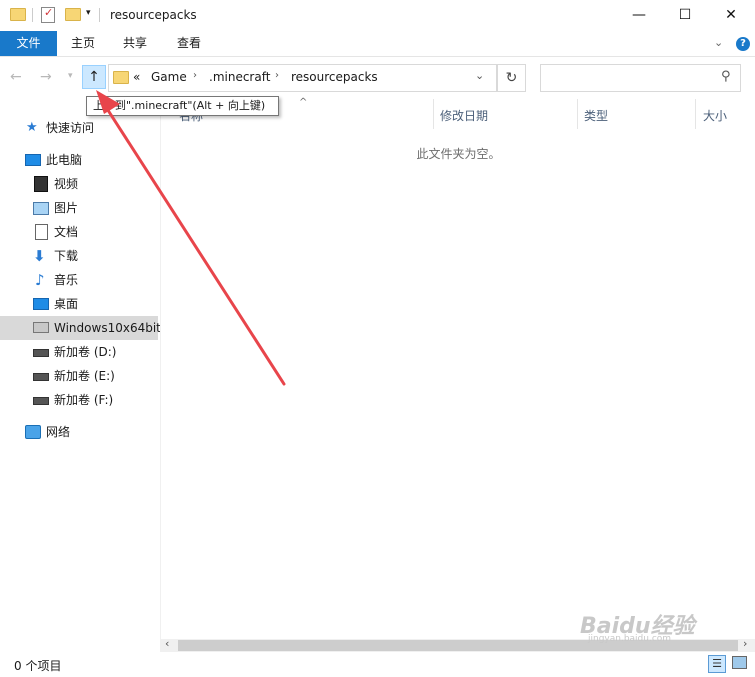 Image resolution: width=755 pixels, height=677 pixels. What do you see at coordinates (191, 238) in the screenshot?
I see `annotation-arrow` at bounding box center [191, 238].